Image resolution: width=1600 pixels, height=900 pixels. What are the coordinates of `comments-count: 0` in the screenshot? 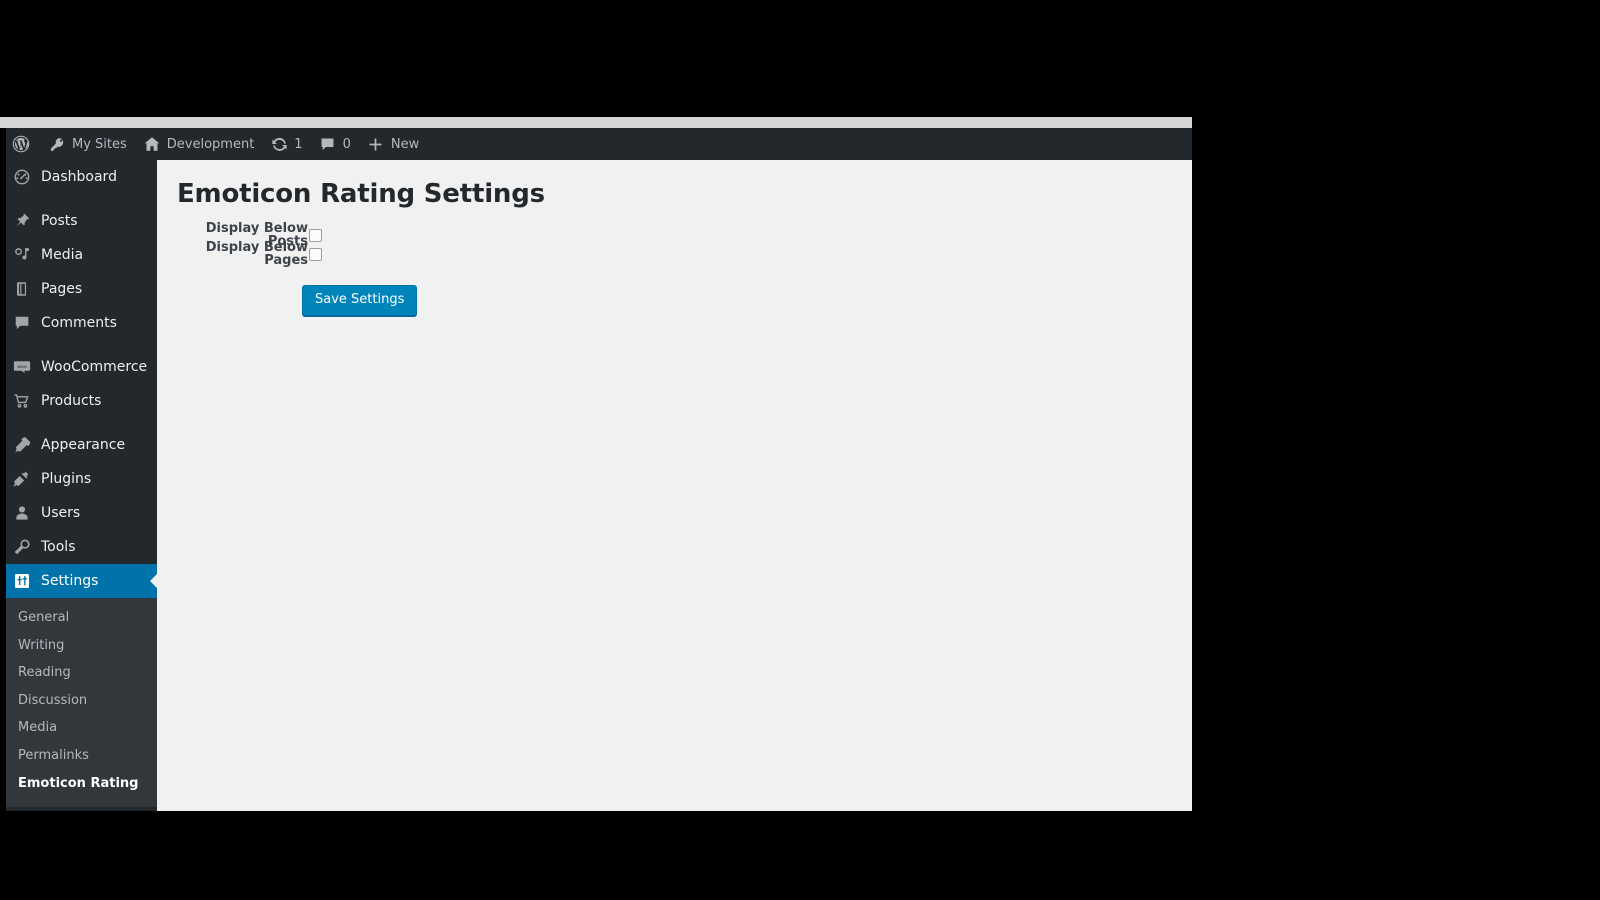 It's located at (346, 144).